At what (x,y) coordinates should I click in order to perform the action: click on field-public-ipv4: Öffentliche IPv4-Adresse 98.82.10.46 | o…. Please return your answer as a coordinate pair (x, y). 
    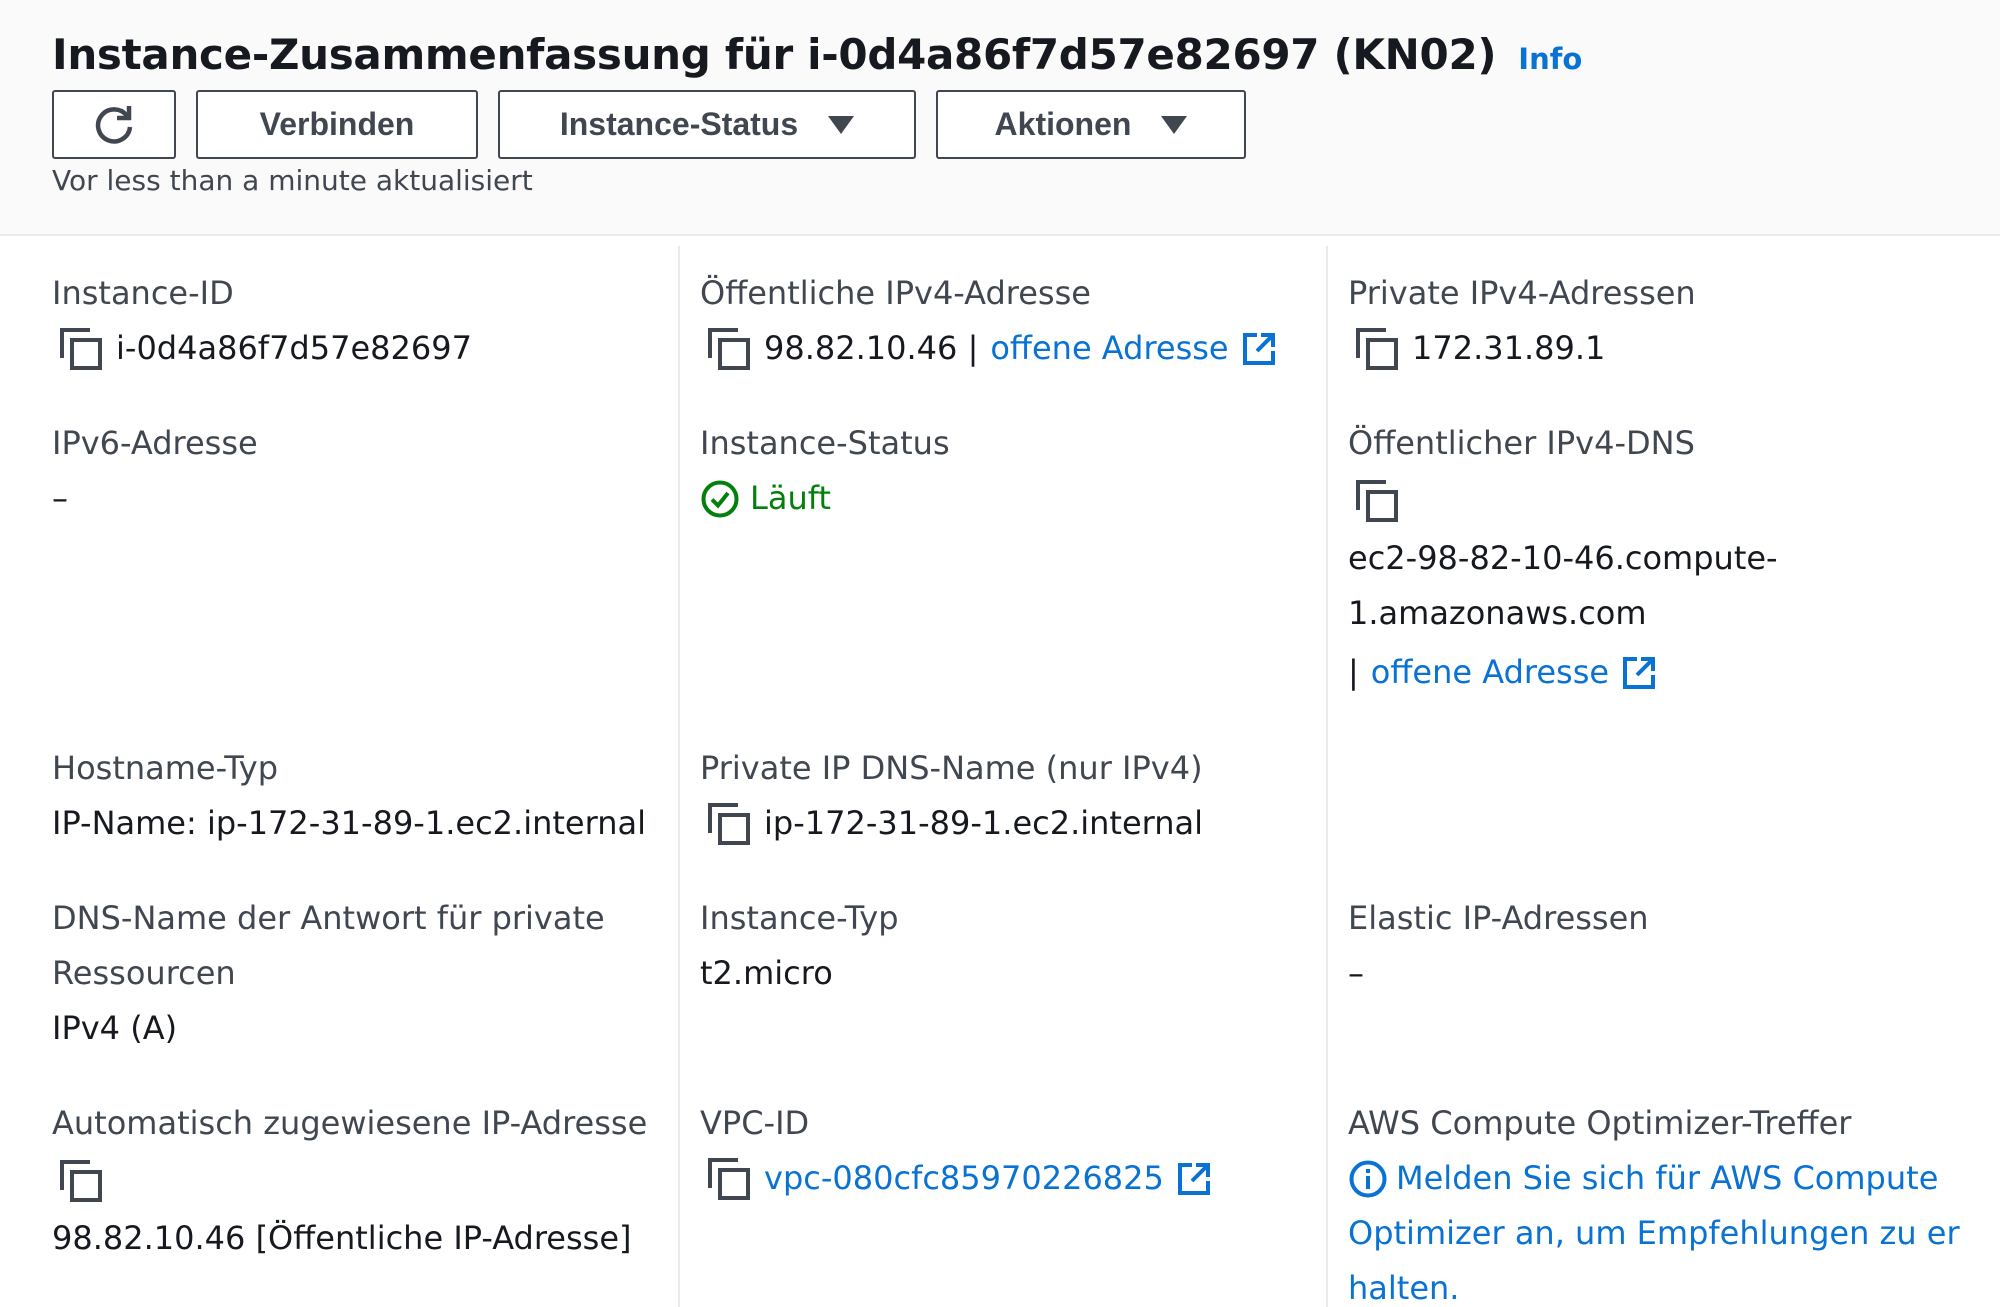
    Looking at the image, I should click on (988, 321).